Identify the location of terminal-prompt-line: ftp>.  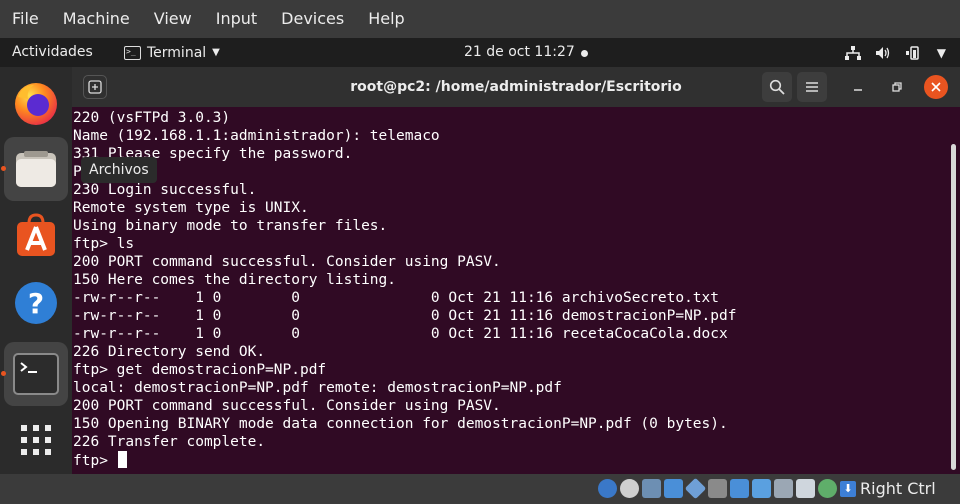
(516, 460).